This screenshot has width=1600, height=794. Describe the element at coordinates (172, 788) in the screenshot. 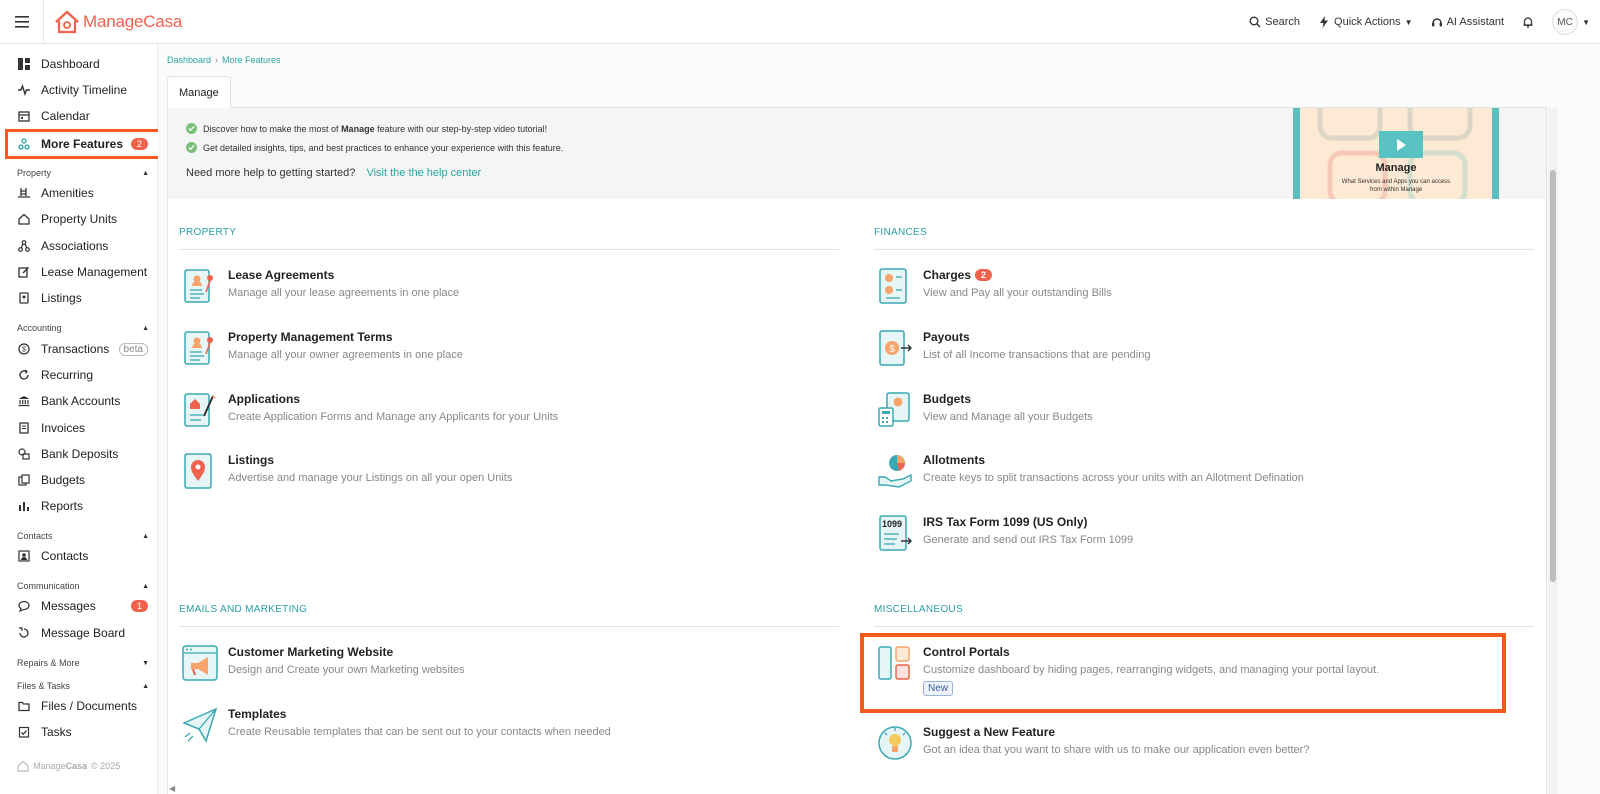

I see `scroll-left-icon: ◀` at that location.